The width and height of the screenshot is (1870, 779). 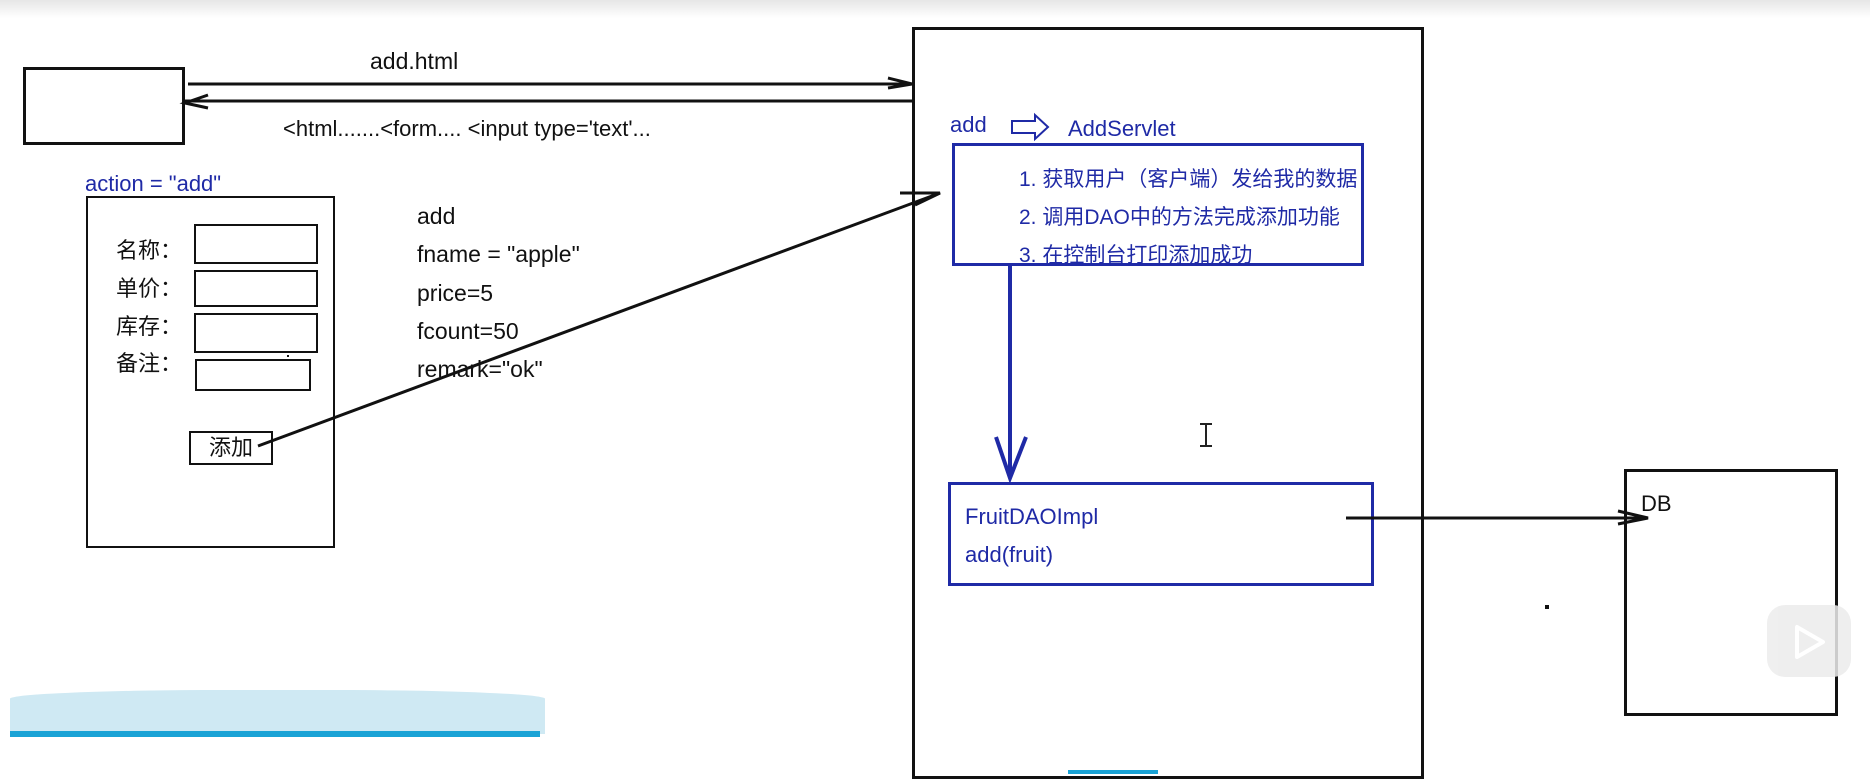 What do you see at coordinates (1030, 127) in the screenshot?
I see `mapping-arrow-icon` at bounding box center [1030, 127].